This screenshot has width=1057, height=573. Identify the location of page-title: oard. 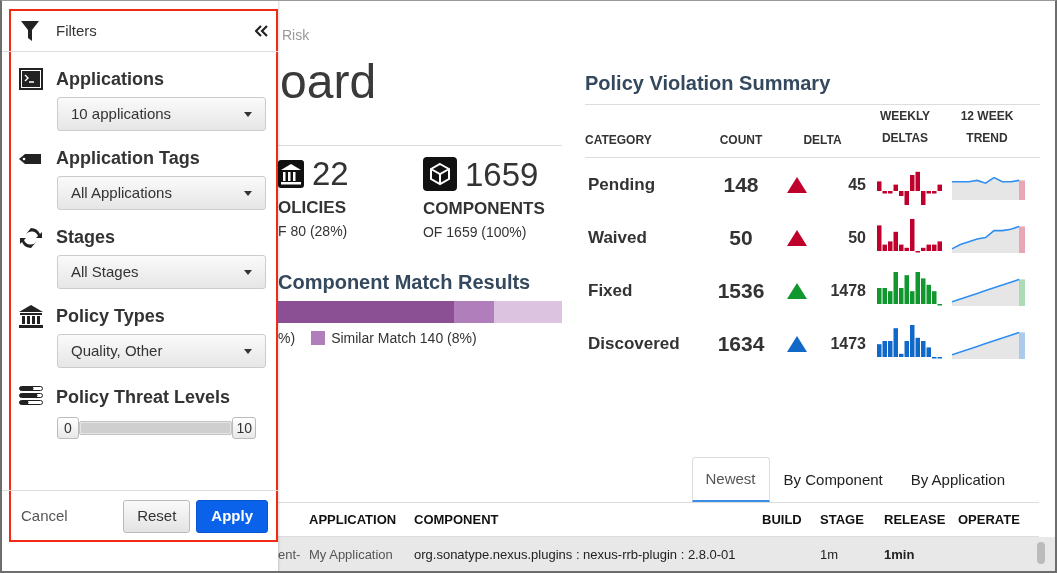
(328, 82).